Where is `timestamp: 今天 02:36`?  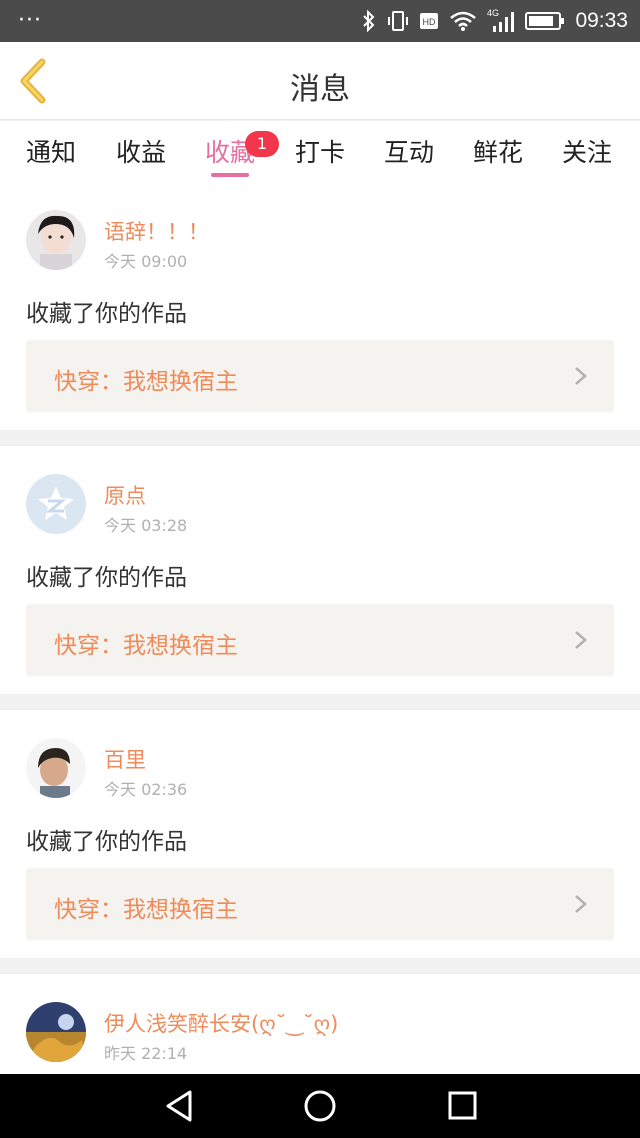 timestamp: 今天 02:36 is located at coordinates (146, 789).